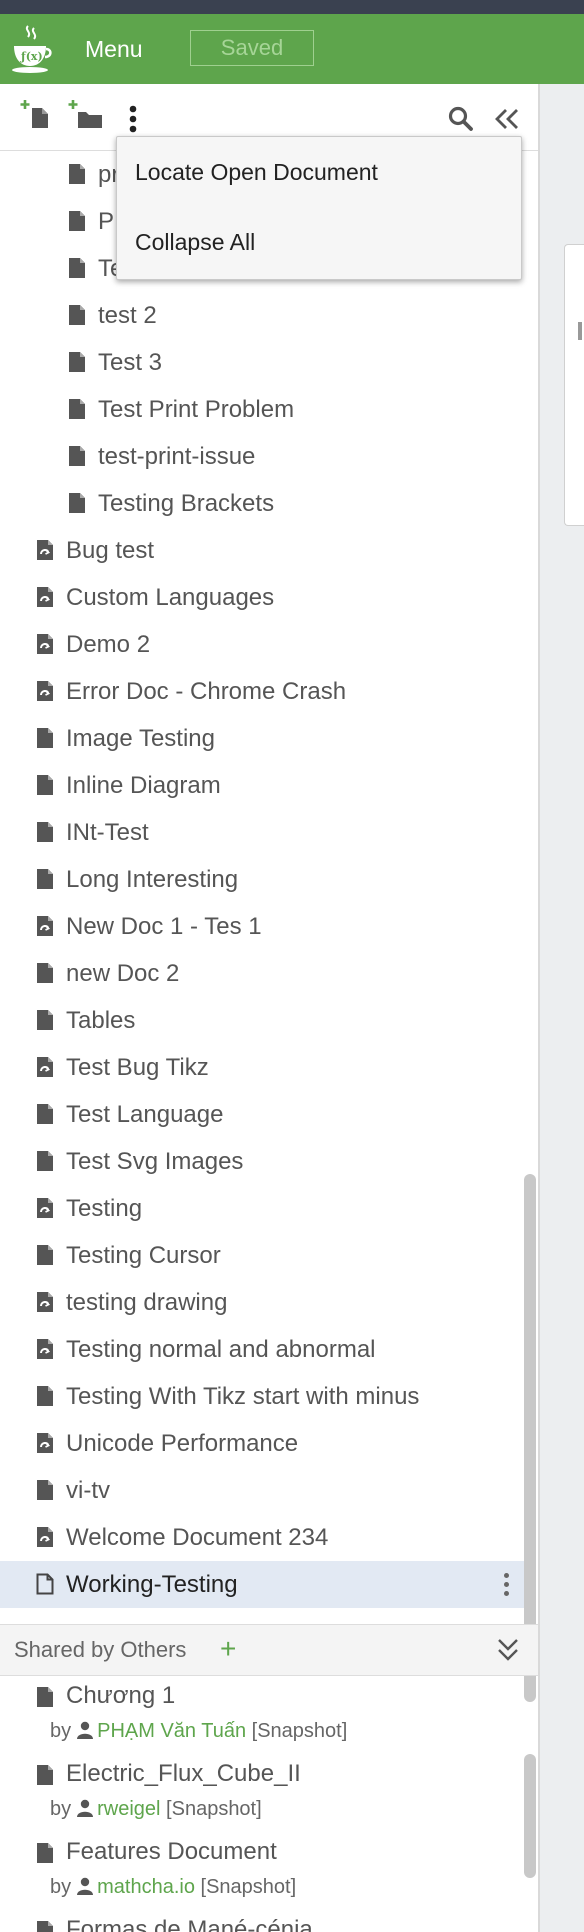 Image resolution: width=584 pixels, height=1932 pixels. Describe the element at coordinates (263, 832) in the screenshot. I see `tree-item: INt-Test` at that location.